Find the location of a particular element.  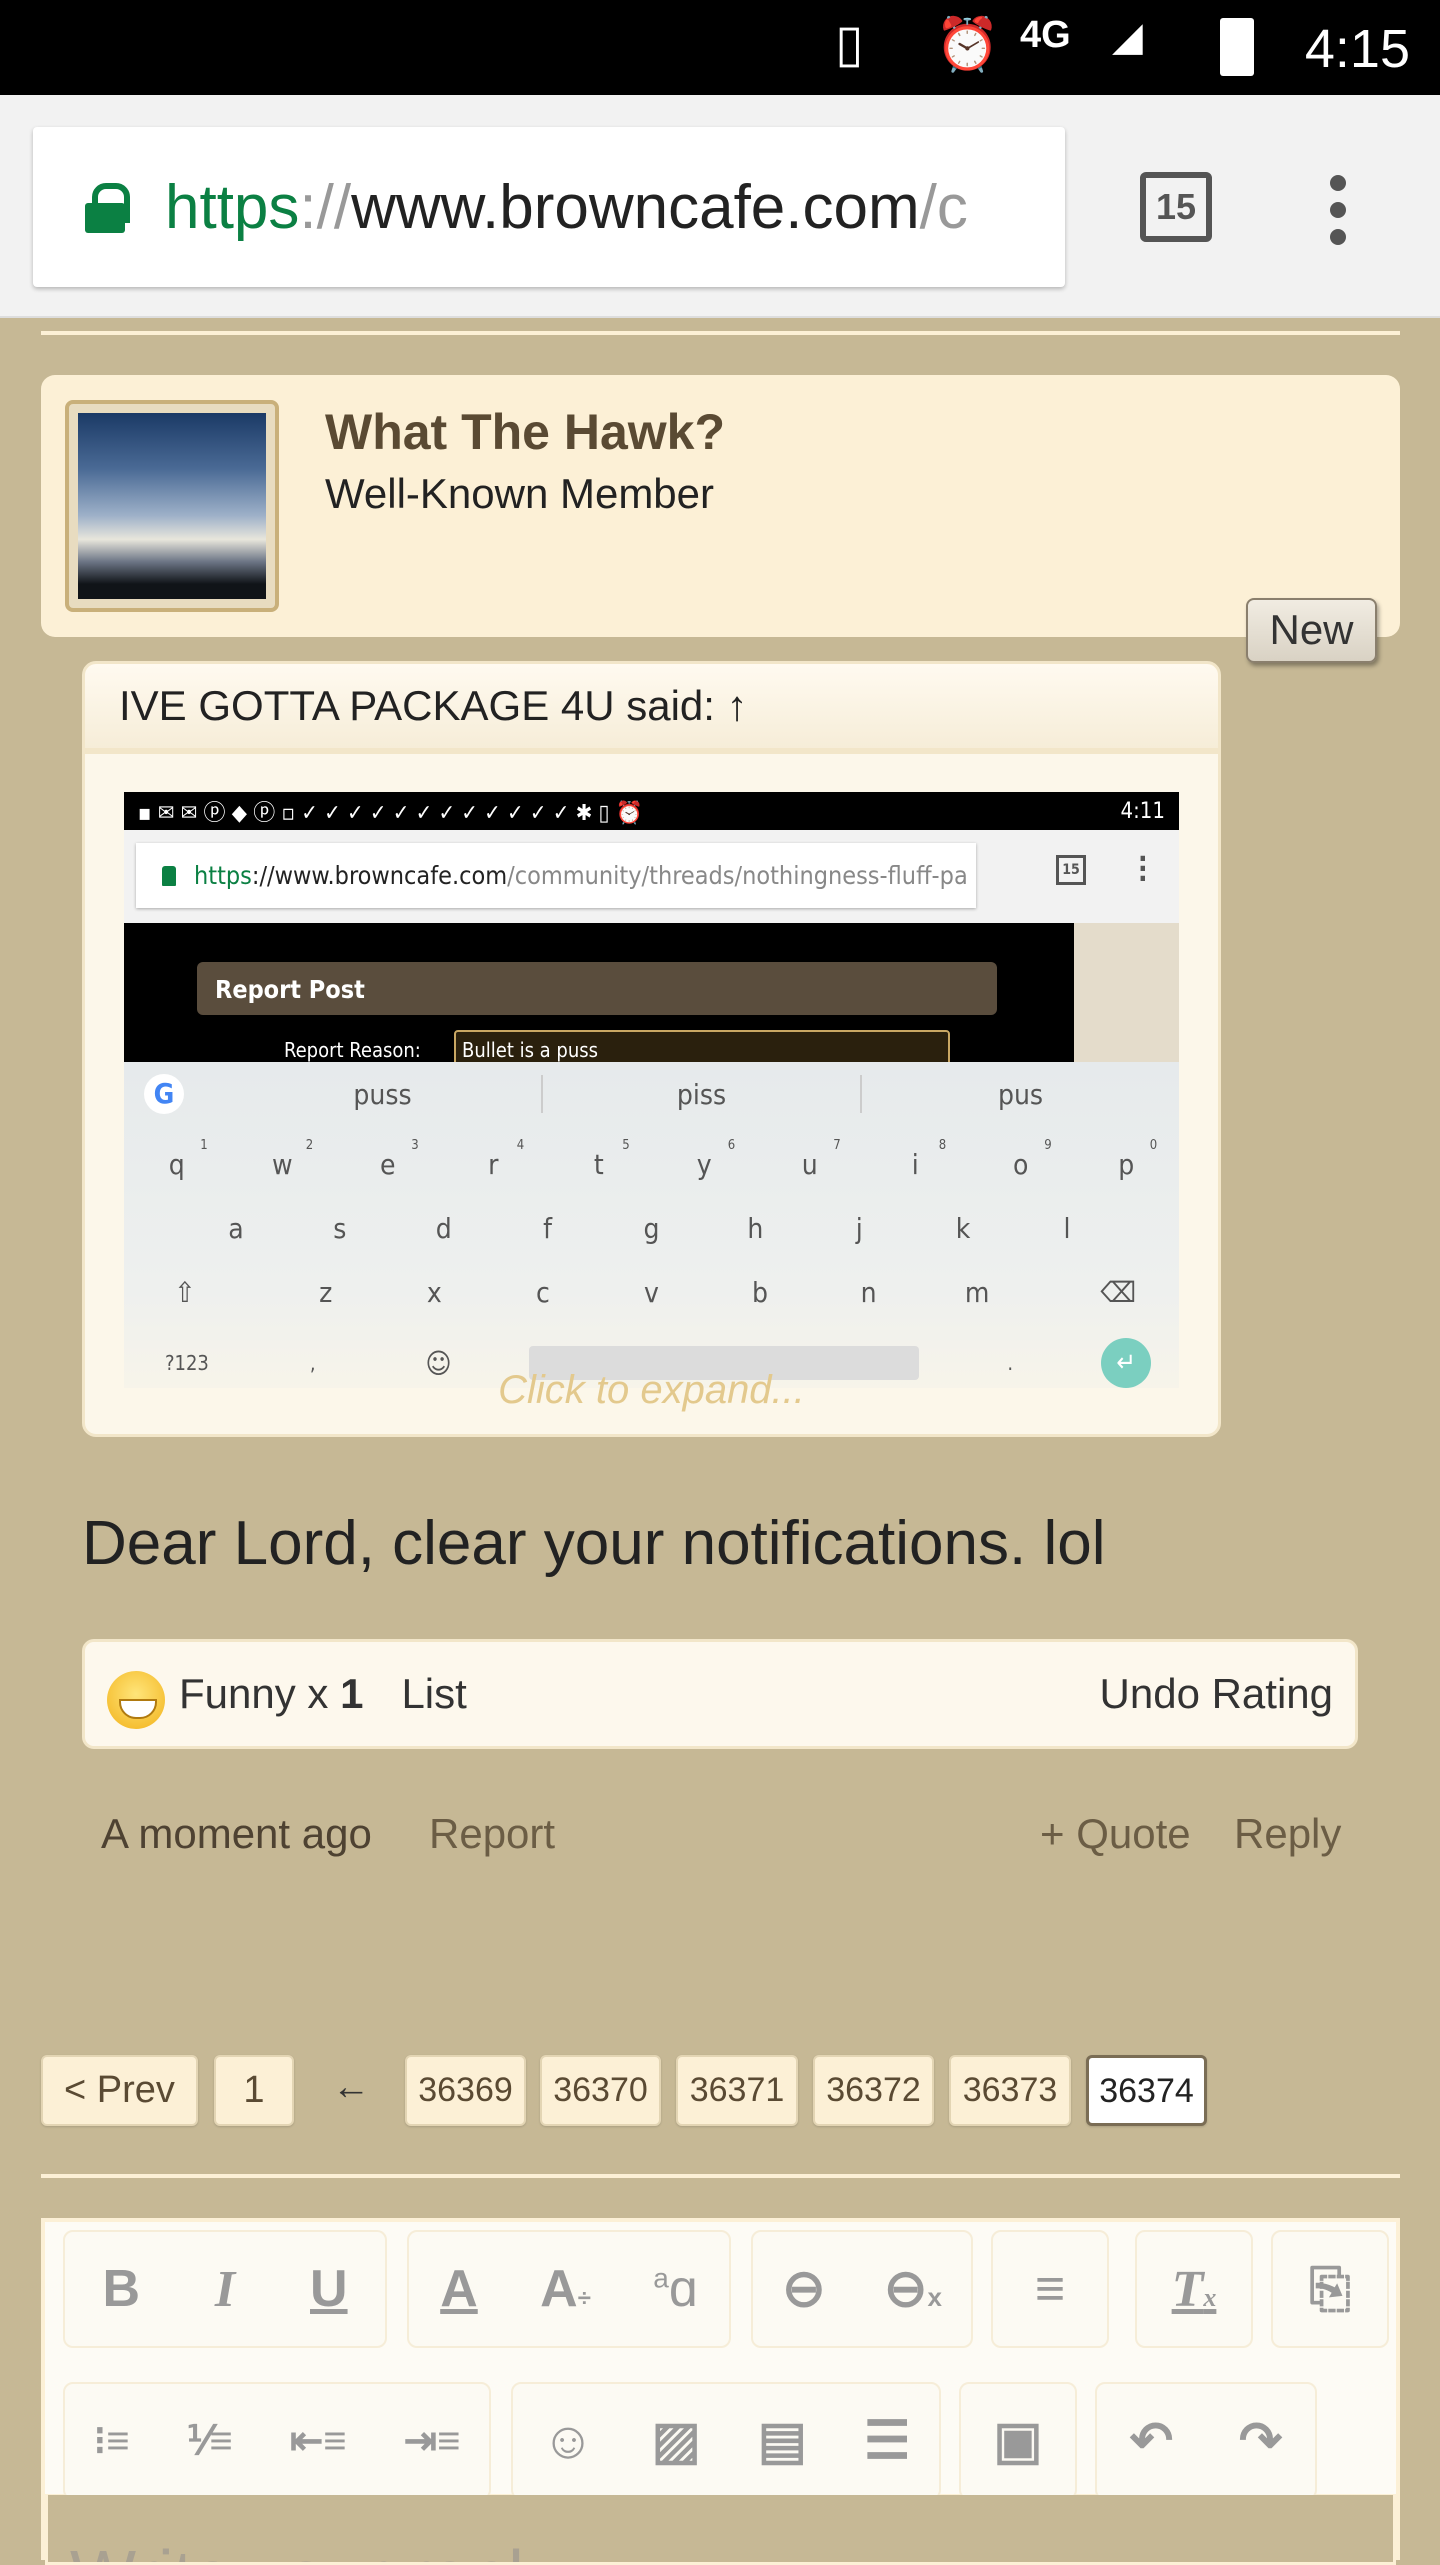

report-link: Report is located at coordinates (492, 1834).